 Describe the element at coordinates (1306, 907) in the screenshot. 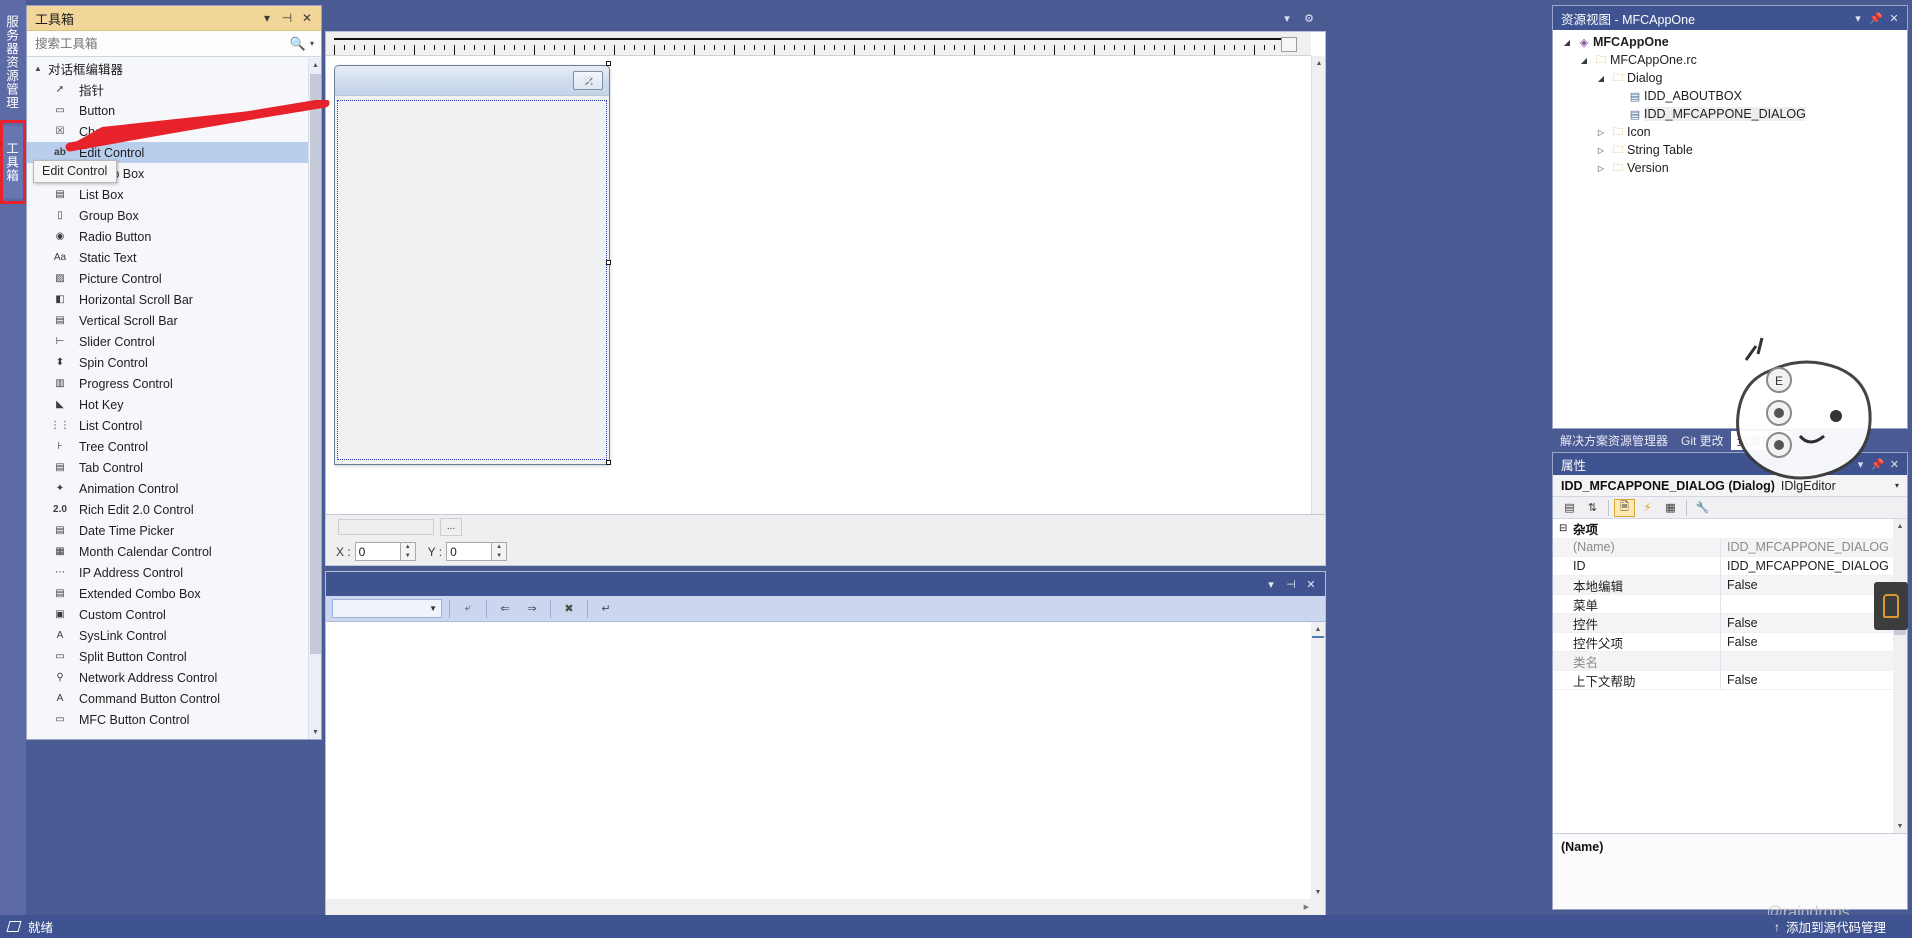

I see `scroll-right-icon: ▶` at that location.